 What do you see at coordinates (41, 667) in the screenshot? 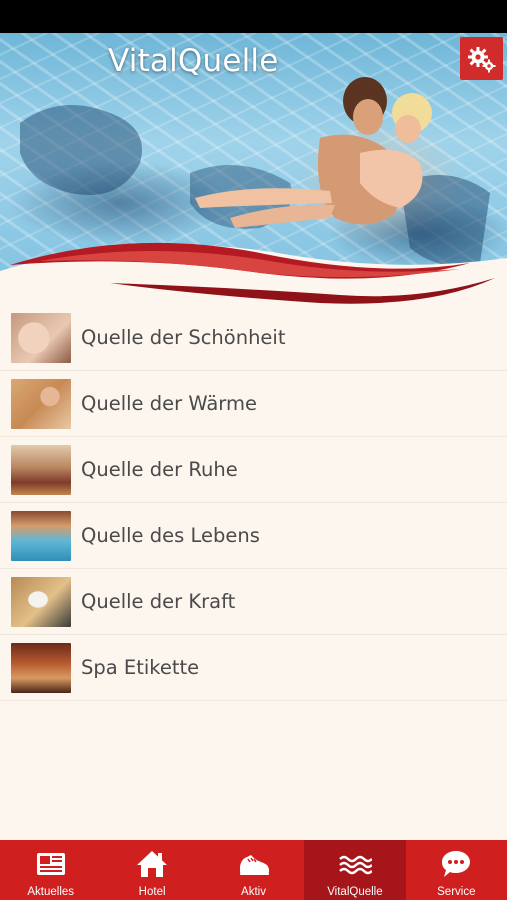
I see `spa-lounge-thumbnail` at bounding box center [41, 667].